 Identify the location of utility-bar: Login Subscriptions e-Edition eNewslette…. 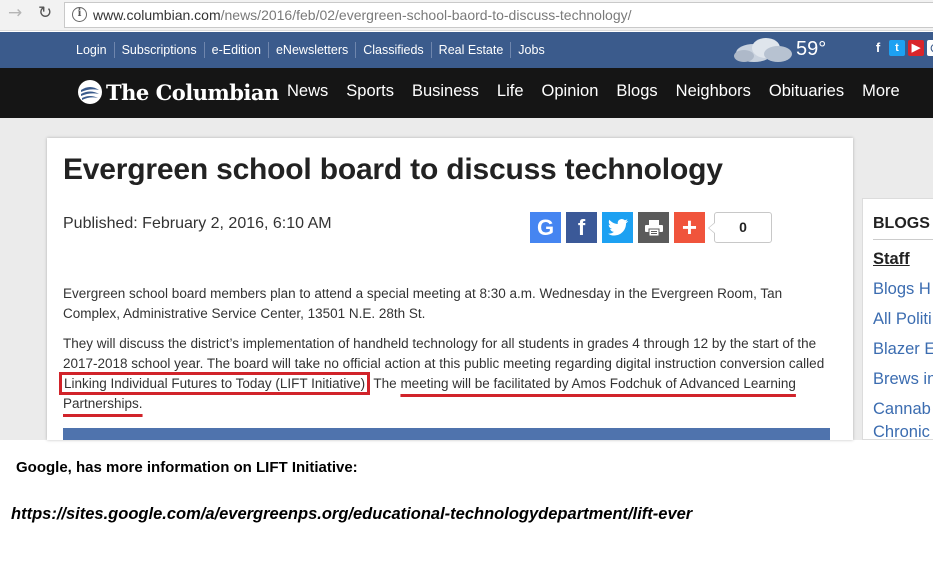
(466, 50).